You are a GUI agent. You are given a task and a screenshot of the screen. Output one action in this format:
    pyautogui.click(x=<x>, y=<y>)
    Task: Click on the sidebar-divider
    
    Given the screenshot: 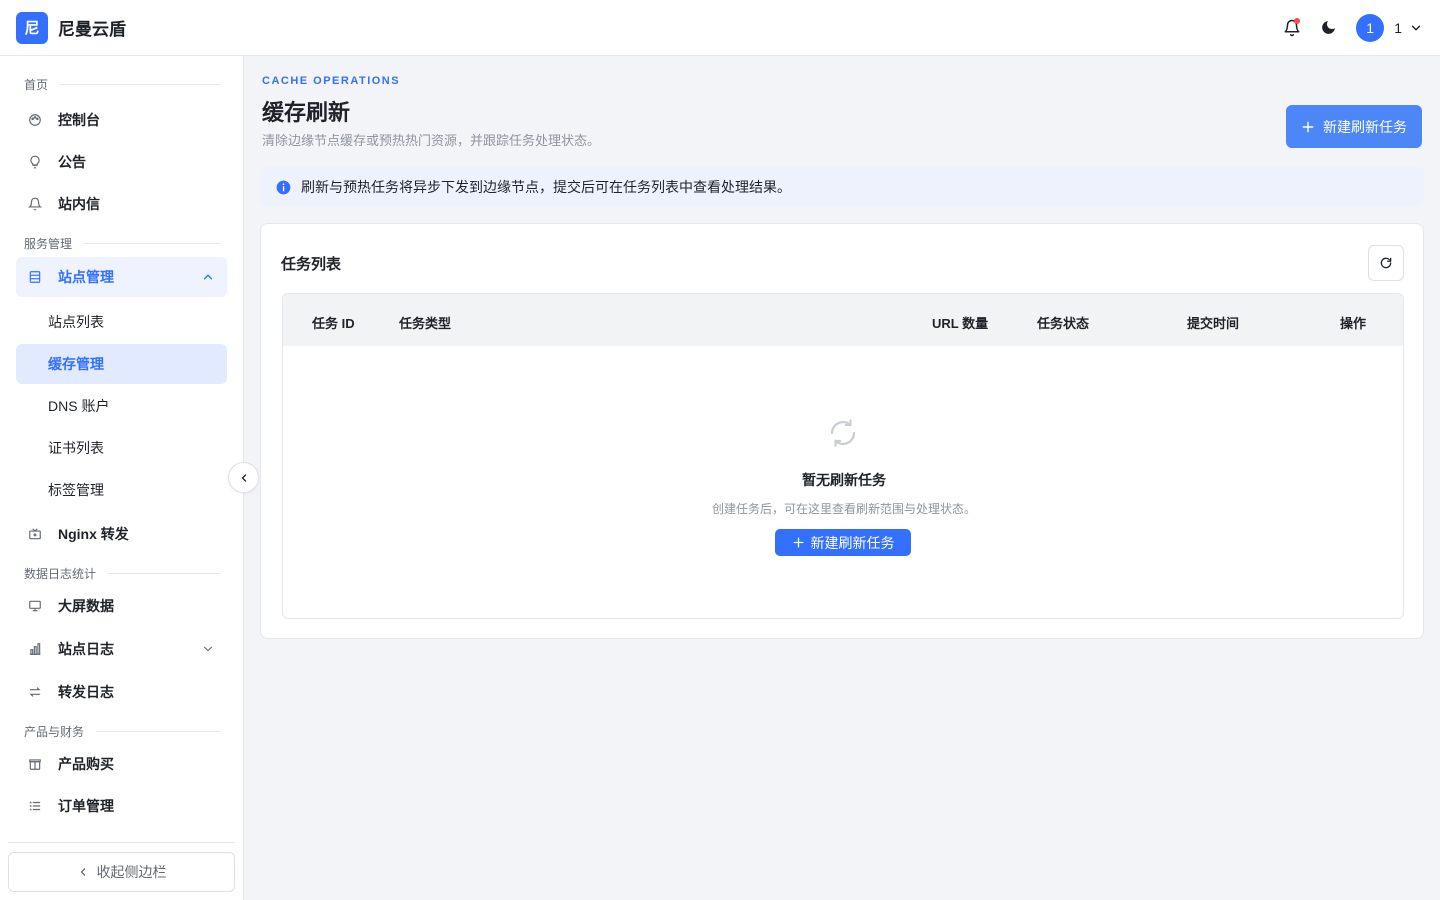 What is the action you would take?
    pyautogui.click(x=121, y=842)
    